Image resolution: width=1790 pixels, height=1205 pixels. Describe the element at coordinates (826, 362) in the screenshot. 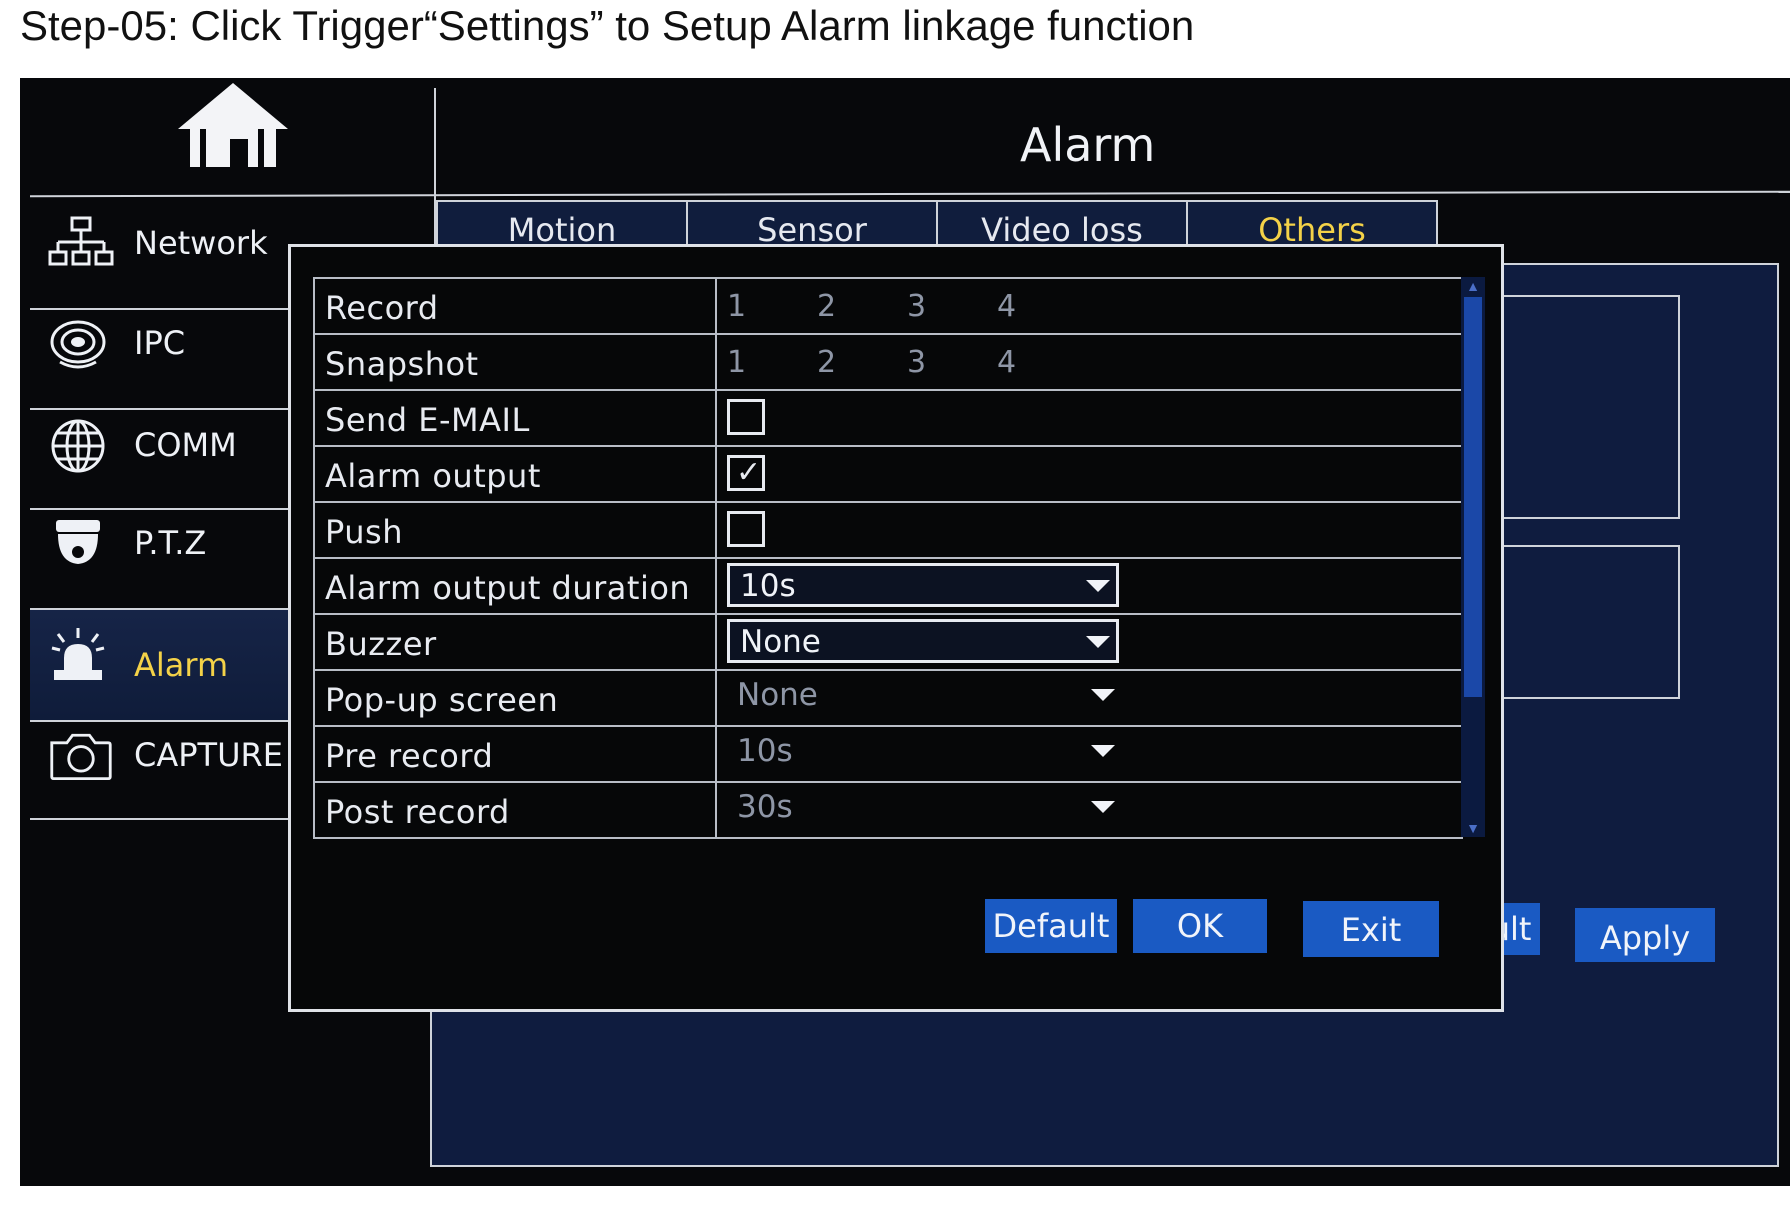

I see `snapshot-channel-2: 2` at that location.